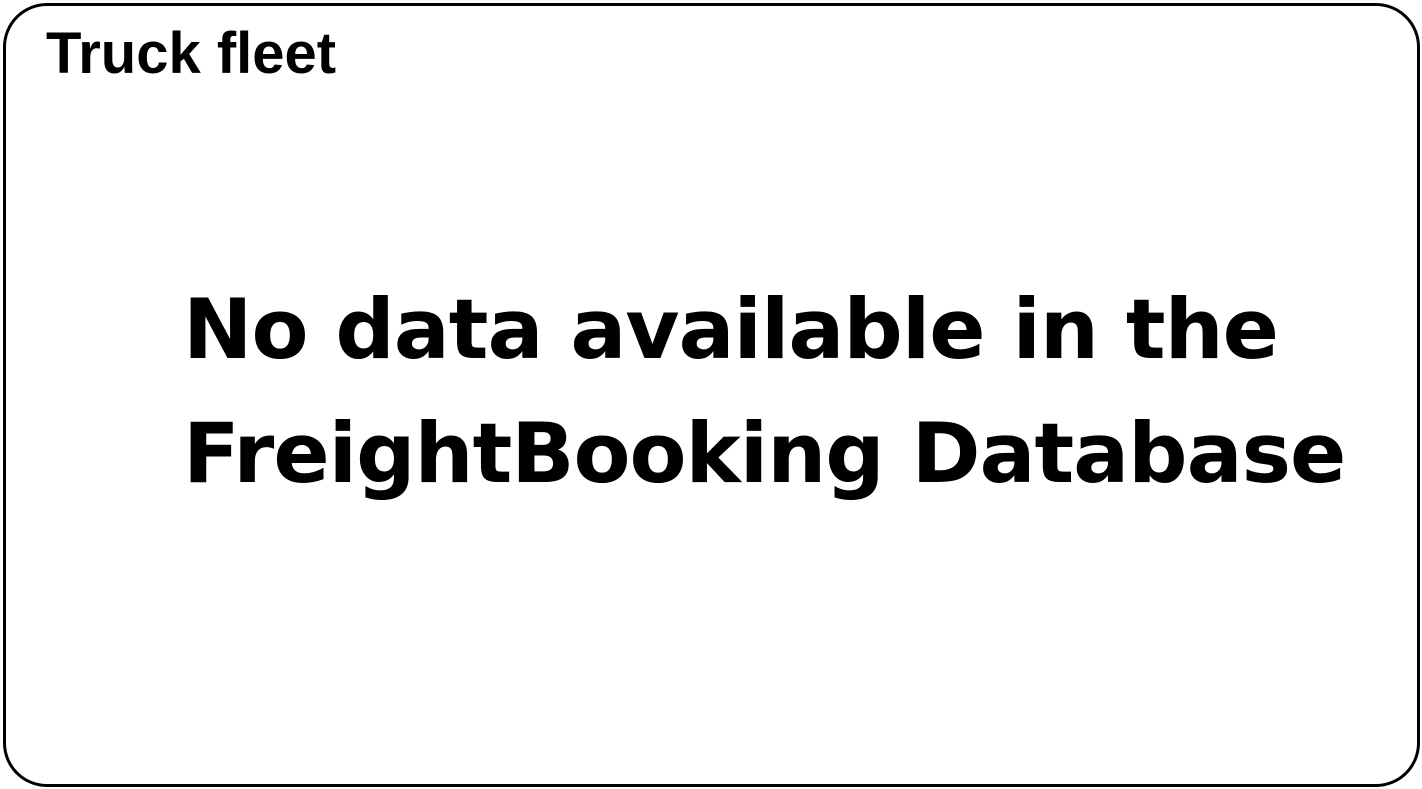 Image resolution: width=1422 pixels, height=789 pixels. I want to click on empty-state-line-1: No data available in the, so click(731, 329).